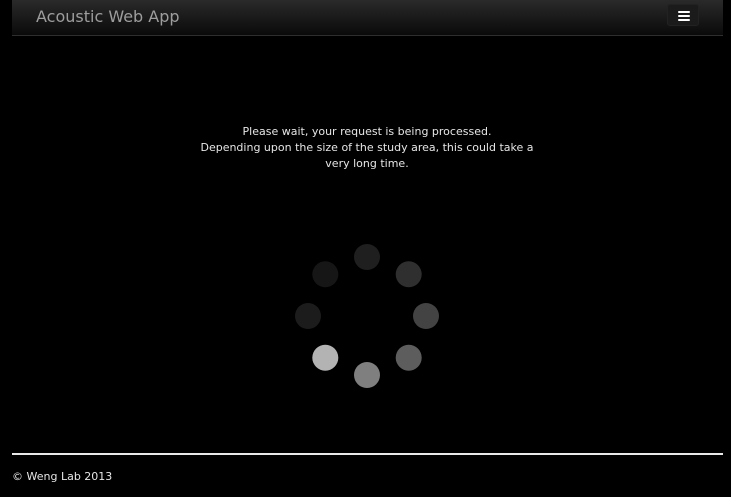 This screenshot has height=497, width=731. What do you see at coordinates (367, 316) in the screenshot?
I see `loading-spinner-icon` at bounding box center [367, 316].